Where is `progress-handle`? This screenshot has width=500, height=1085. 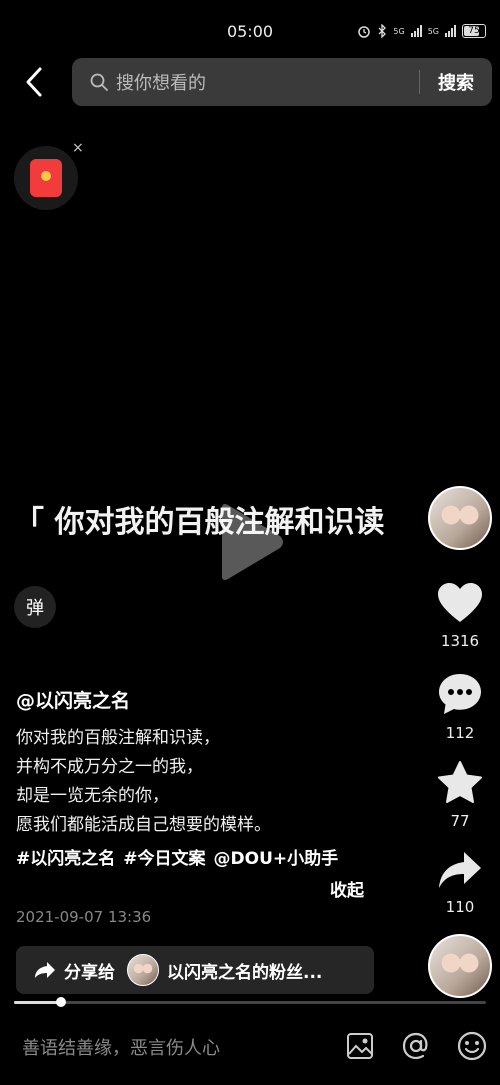
progress-handle is located at coordinates (61, 1002).